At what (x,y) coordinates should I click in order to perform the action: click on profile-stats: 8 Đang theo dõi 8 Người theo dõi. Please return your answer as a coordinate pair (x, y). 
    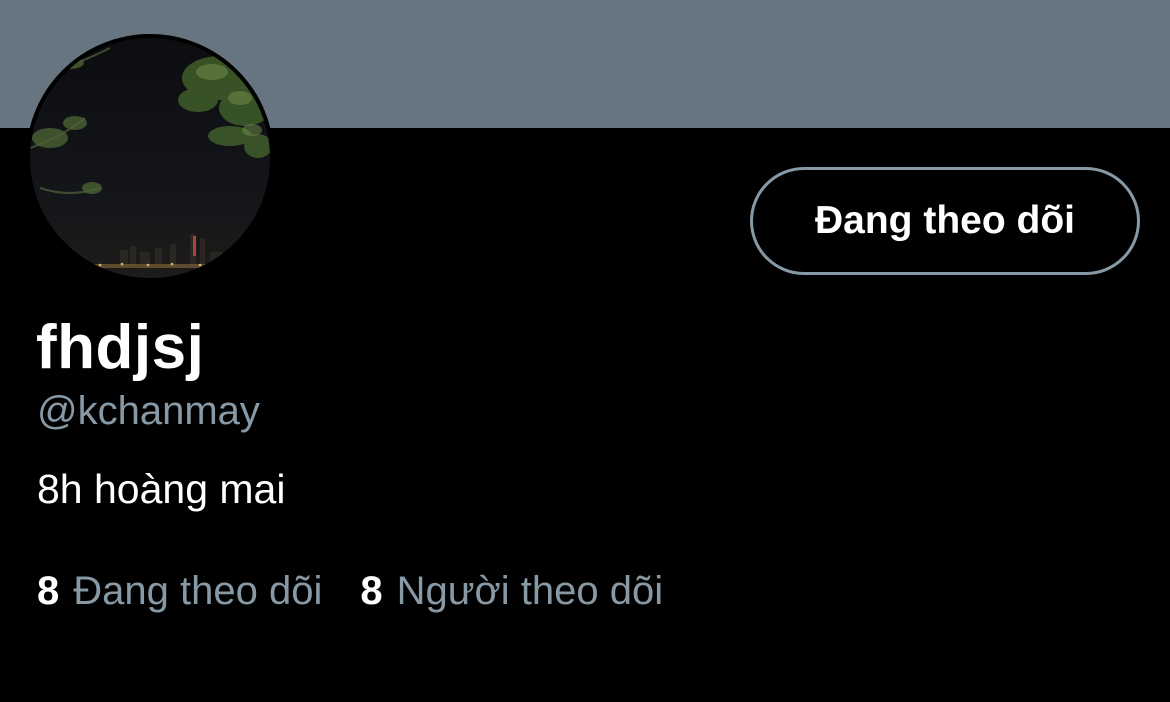
    Looking at the image, I should click on (350, 591).